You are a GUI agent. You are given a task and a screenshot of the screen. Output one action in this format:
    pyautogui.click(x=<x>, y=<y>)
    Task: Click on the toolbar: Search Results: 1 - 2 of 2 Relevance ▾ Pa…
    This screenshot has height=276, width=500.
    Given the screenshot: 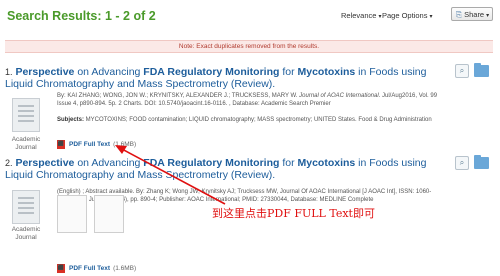 What is the action you would take?
    pyautogui.click(x=250, y=16)
    